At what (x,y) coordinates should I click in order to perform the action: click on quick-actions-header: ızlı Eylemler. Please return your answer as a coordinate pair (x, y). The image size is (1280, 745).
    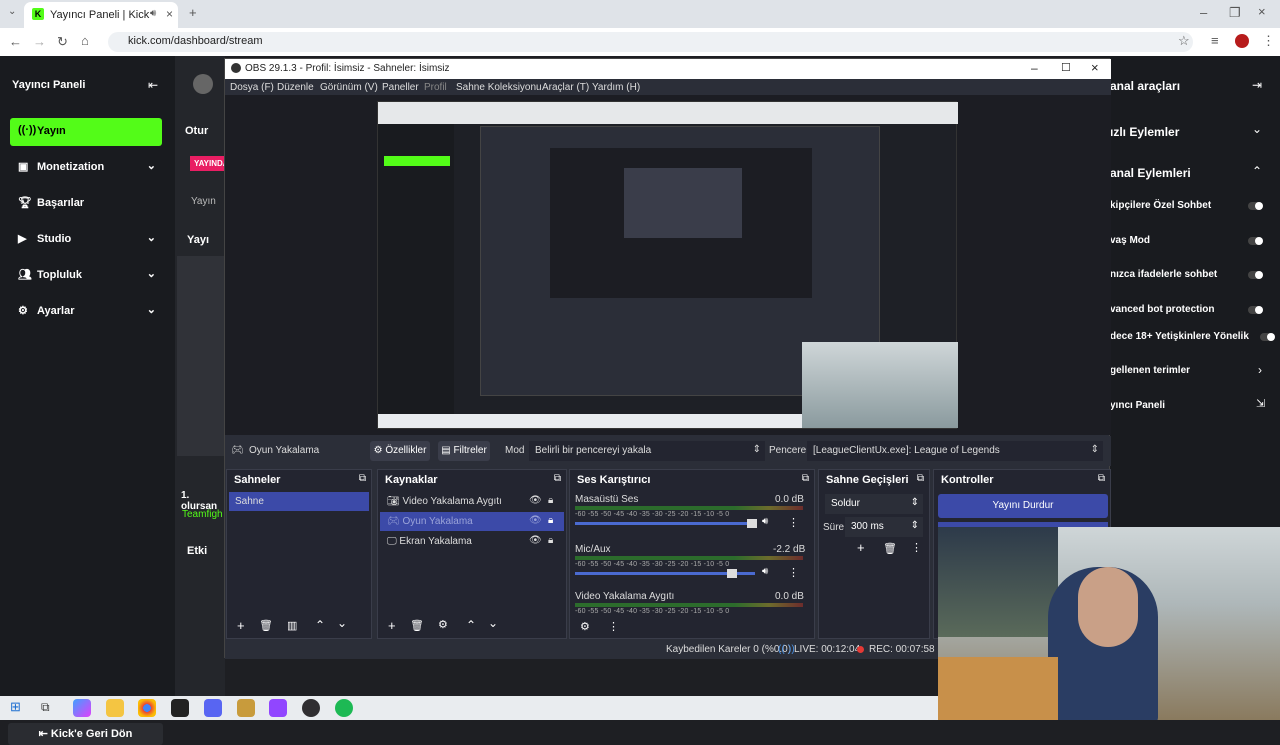
    Looking at the image, I should click on (1144, 132).